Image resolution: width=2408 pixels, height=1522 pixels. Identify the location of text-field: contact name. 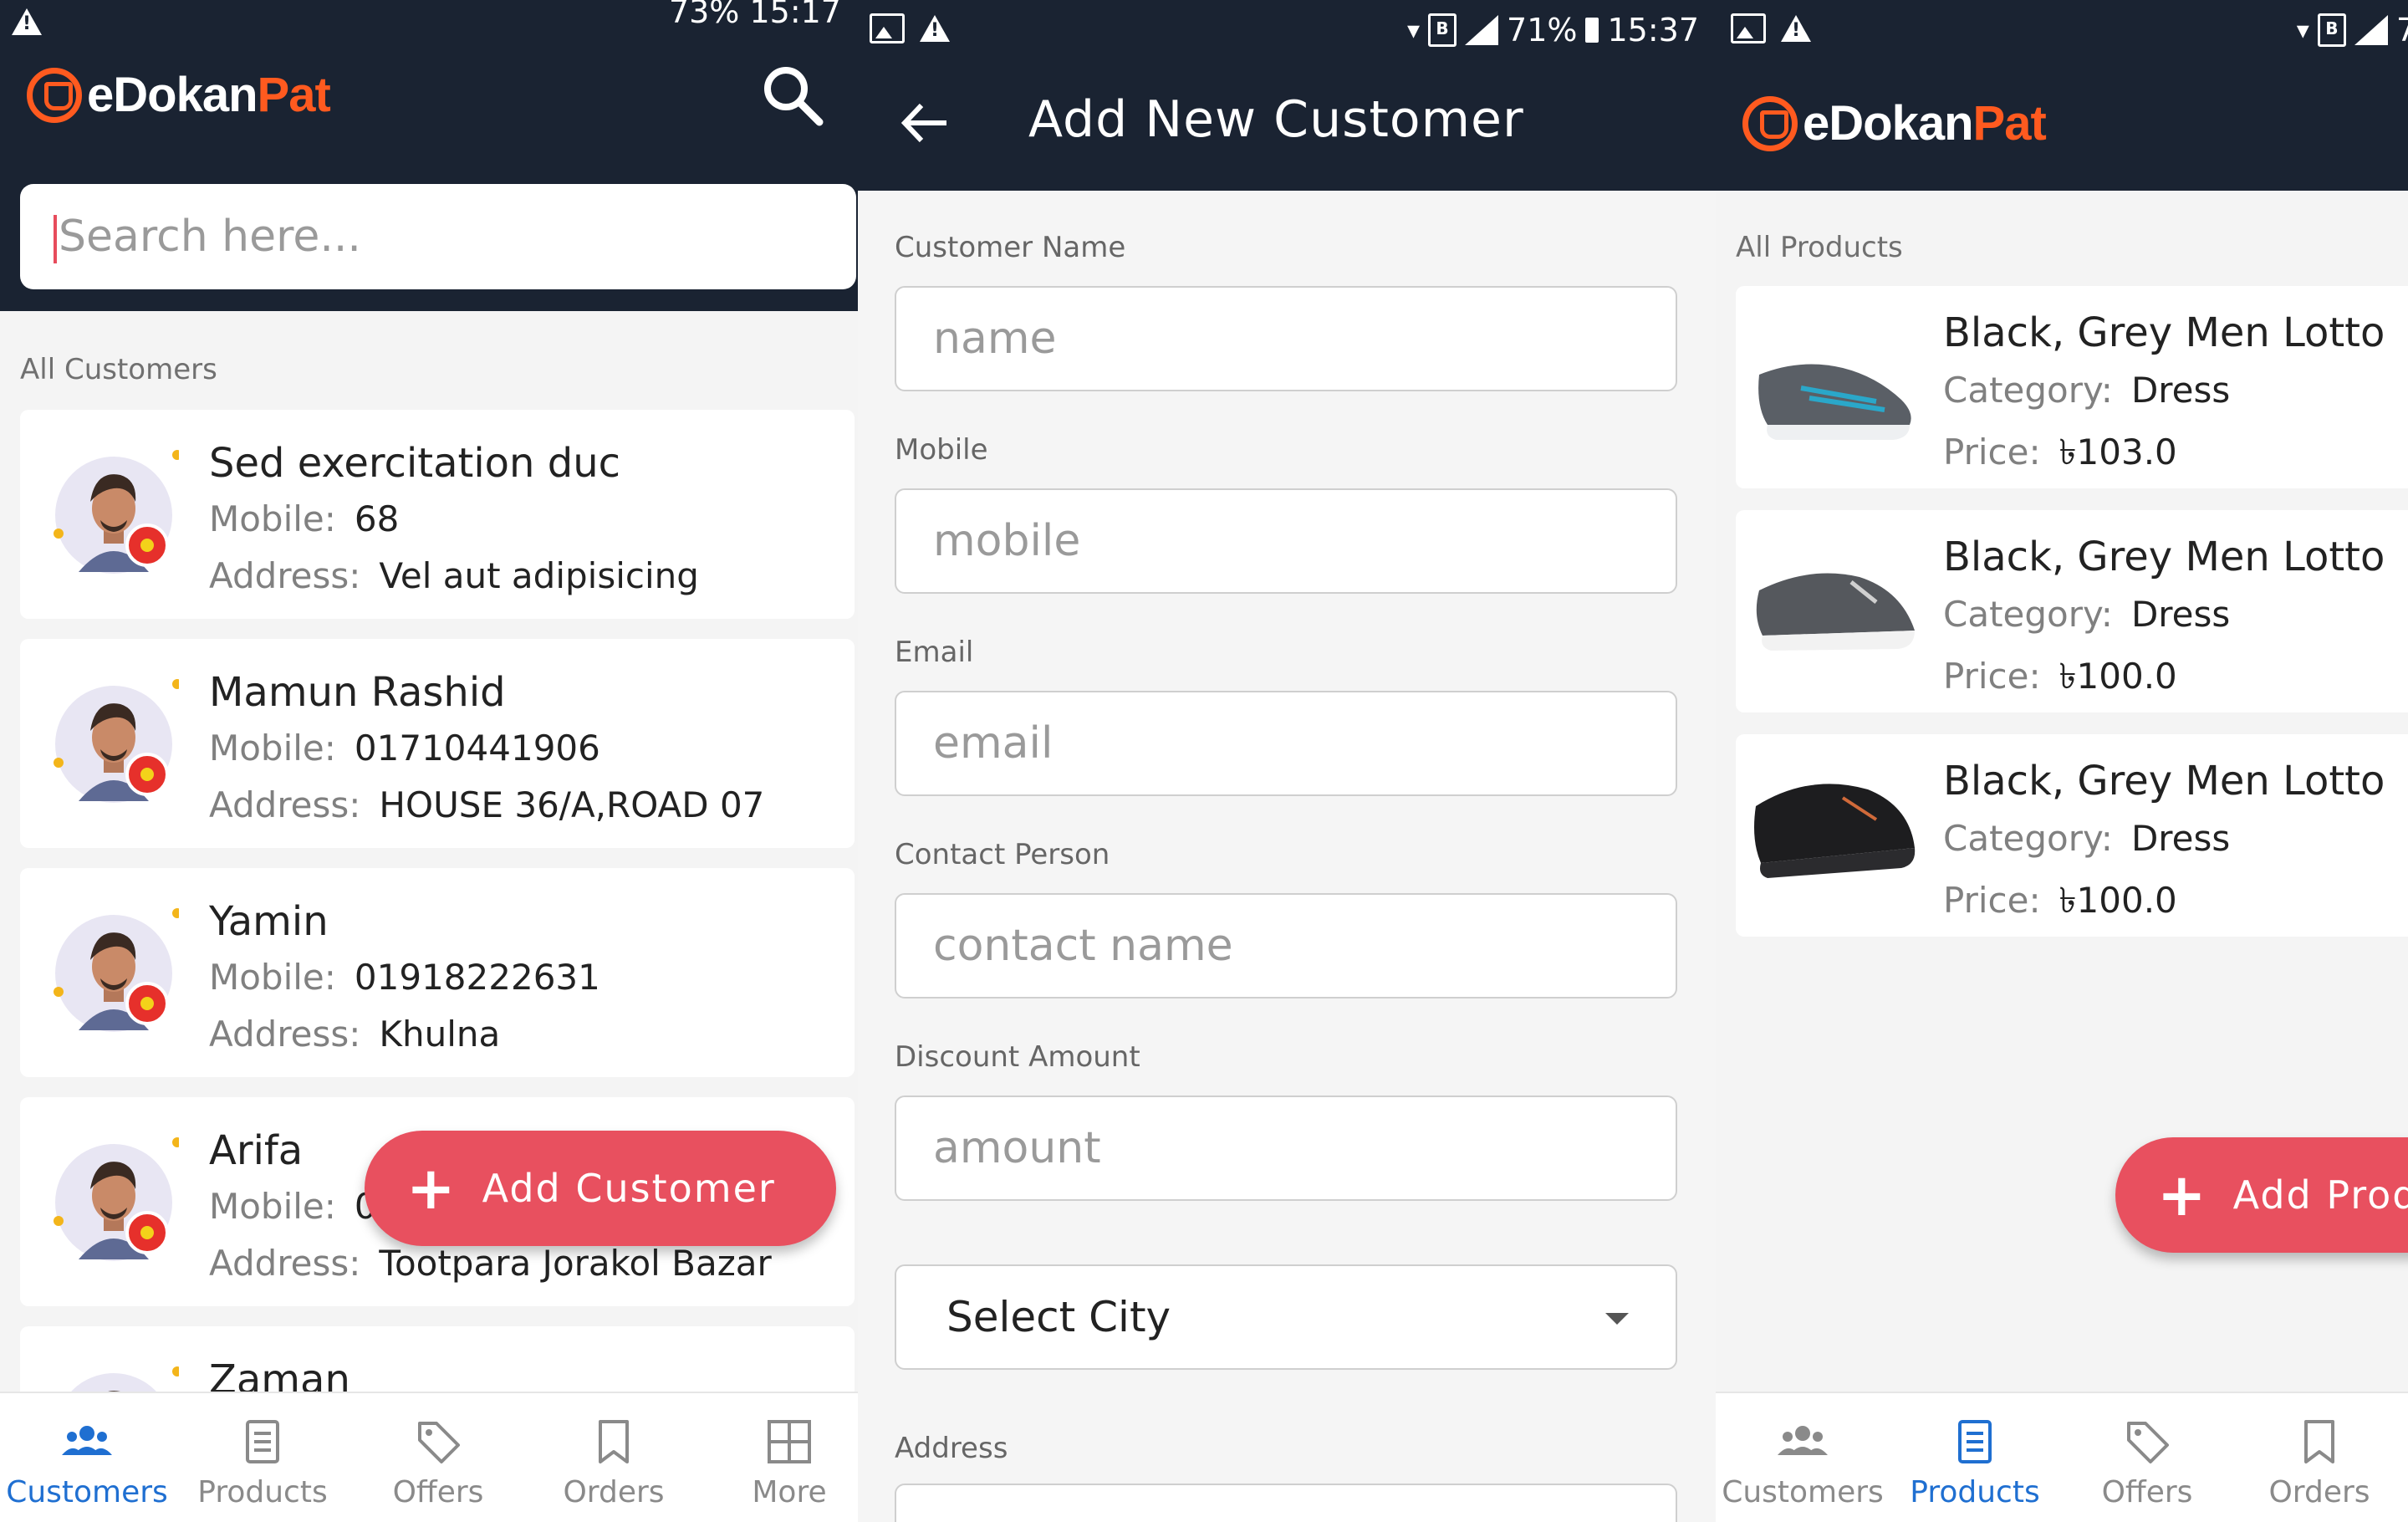
(1286, 945).